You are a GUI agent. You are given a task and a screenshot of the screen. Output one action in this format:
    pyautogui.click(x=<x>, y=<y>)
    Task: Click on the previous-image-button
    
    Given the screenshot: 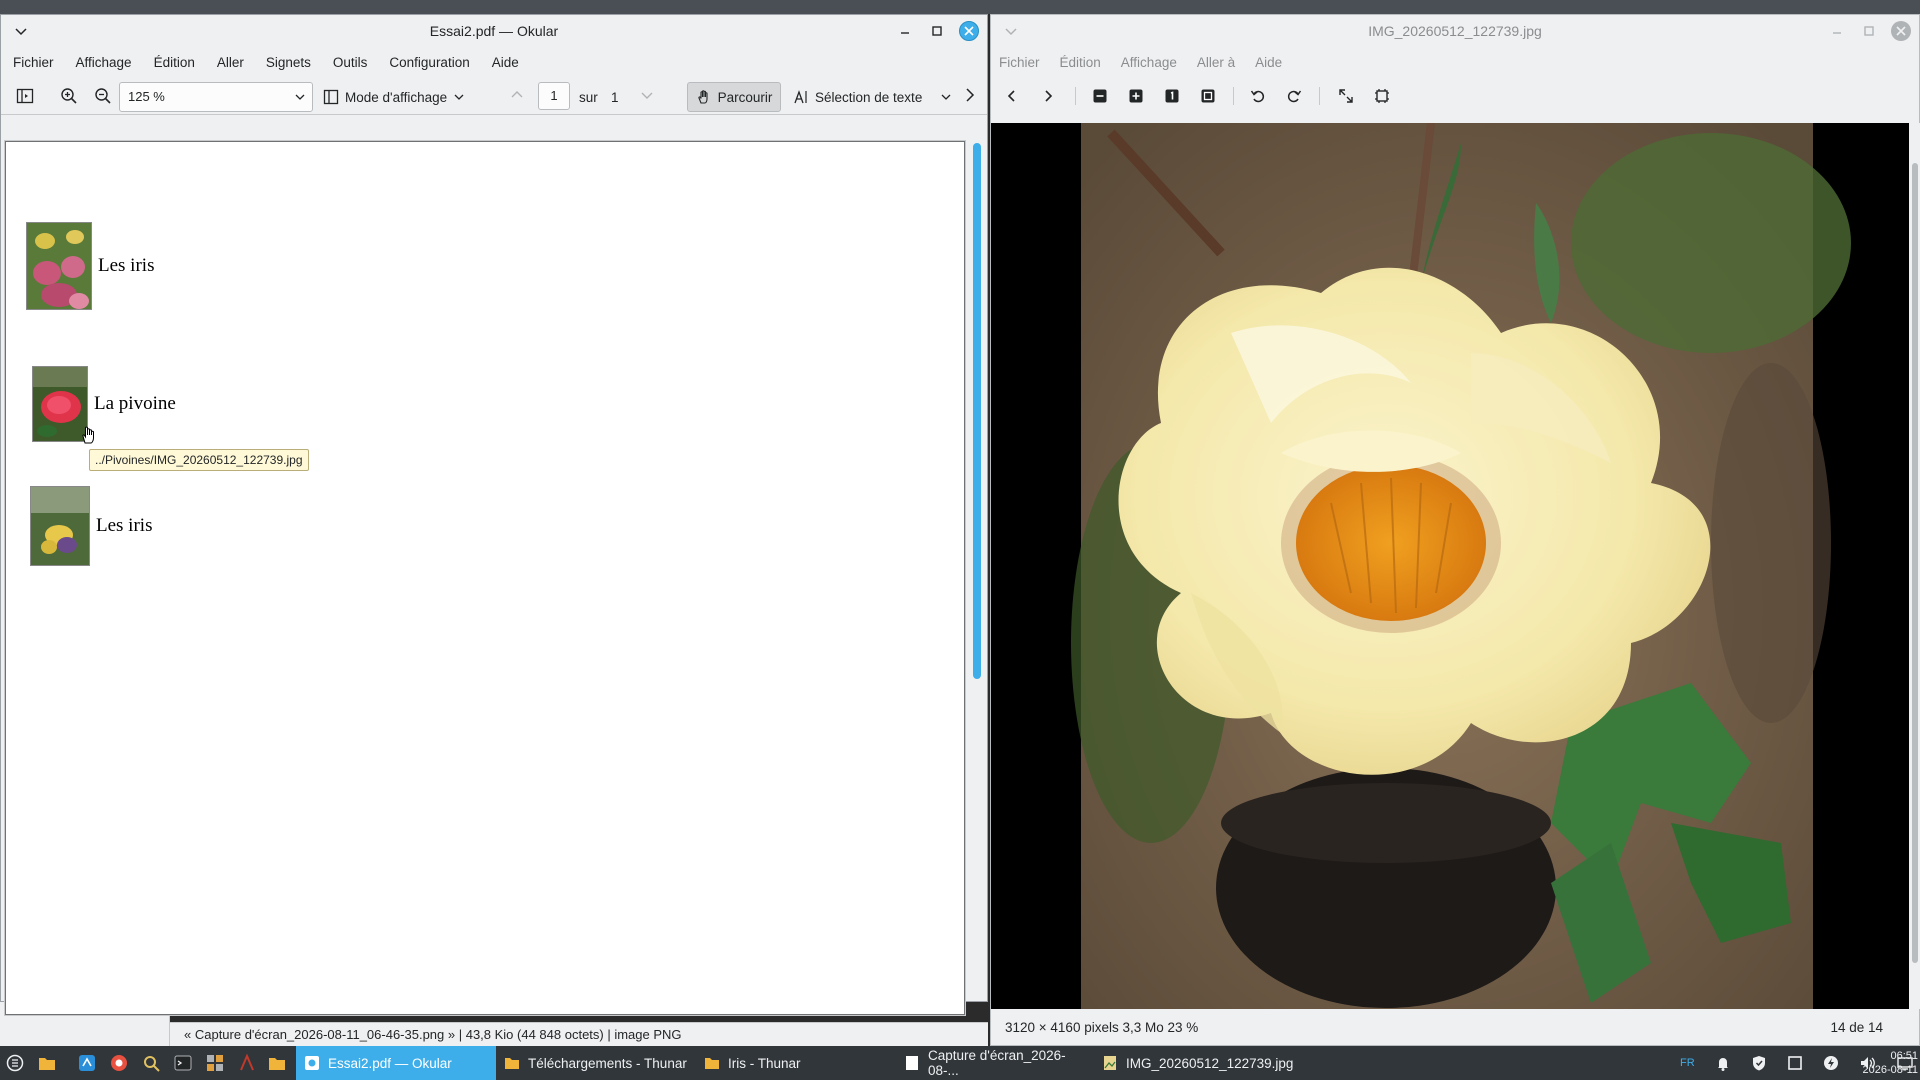 What is the action you would take?
    pyautogui.click(x=1012, y=96)
    